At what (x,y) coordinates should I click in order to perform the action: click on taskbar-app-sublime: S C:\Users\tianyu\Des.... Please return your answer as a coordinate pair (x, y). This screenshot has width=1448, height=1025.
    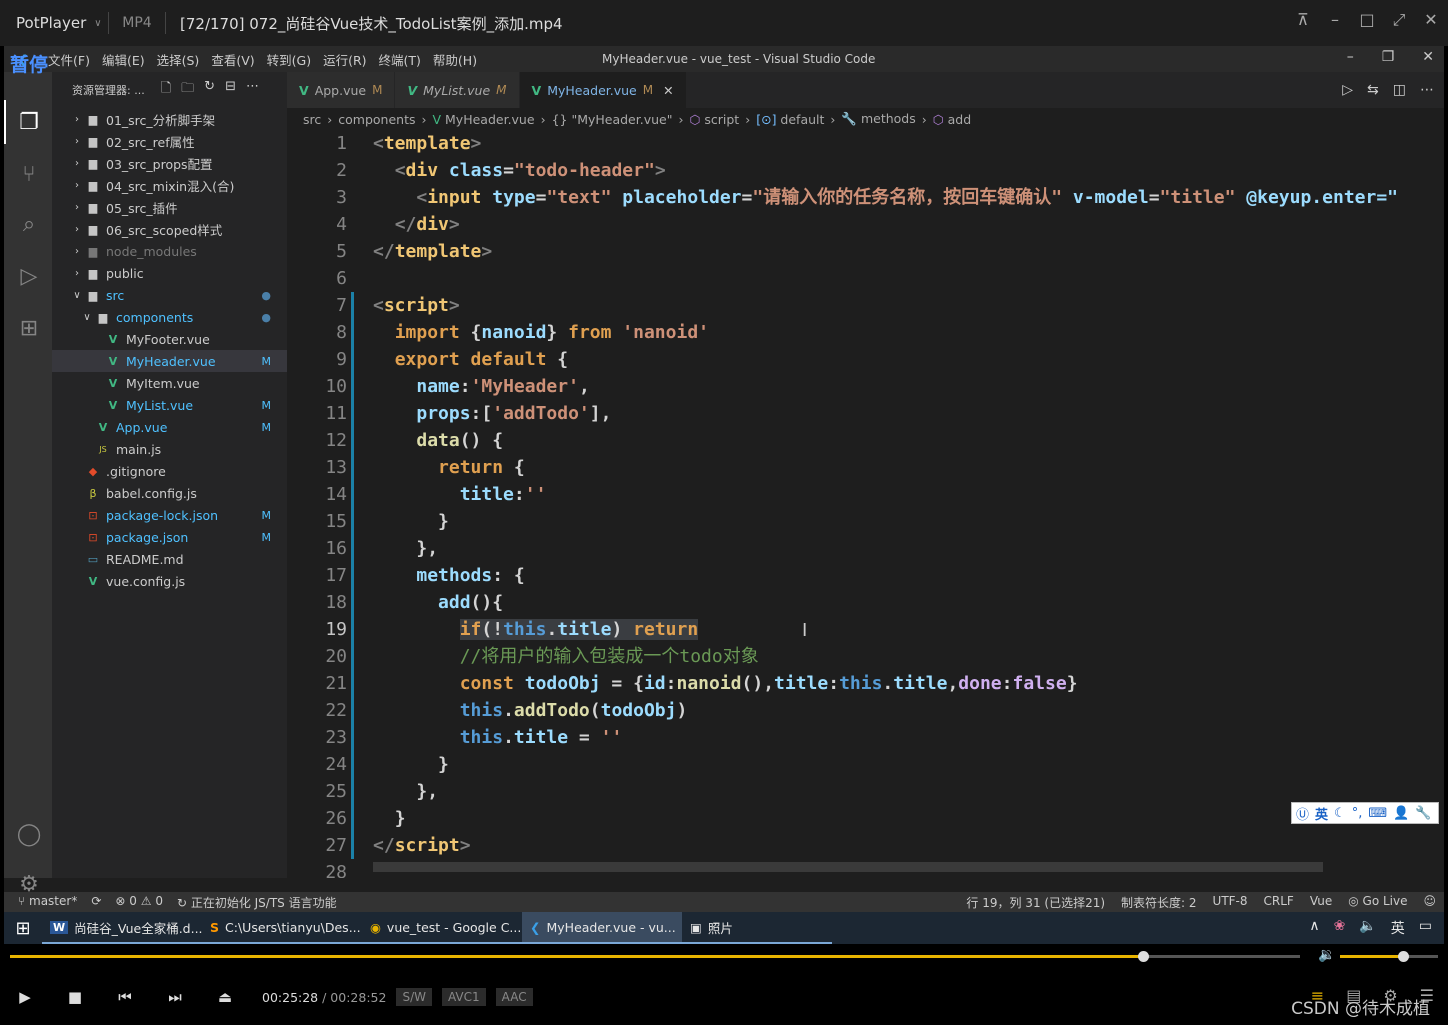
    Looking at the image, I should click on (282, 928).